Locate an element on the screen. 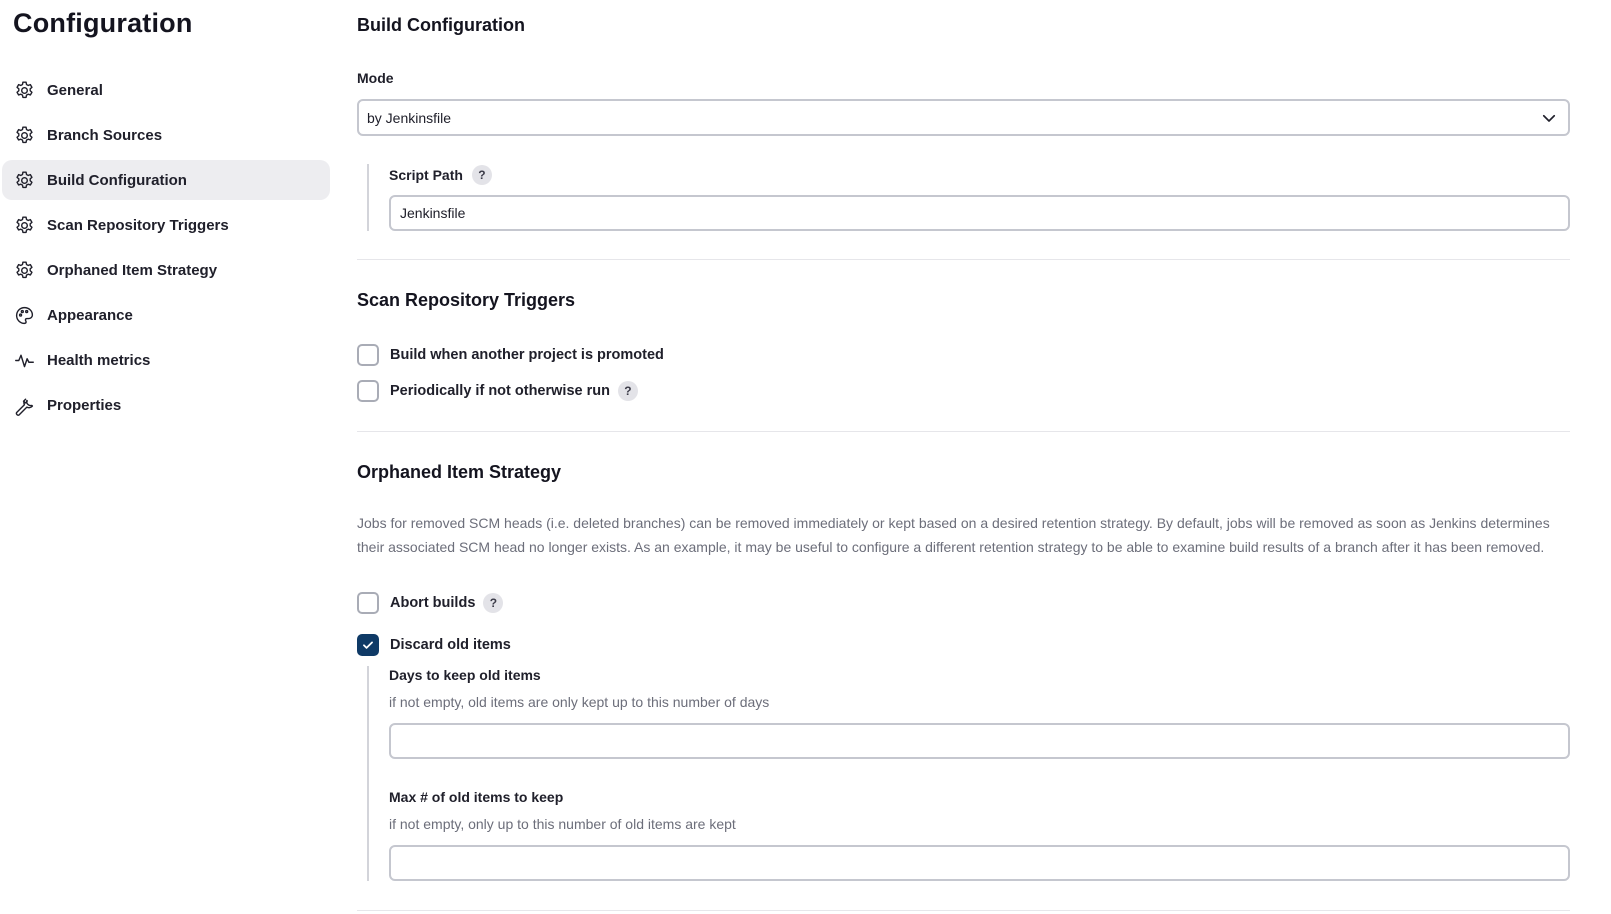  mode-label: Mode is located at coordinates (375, 78).